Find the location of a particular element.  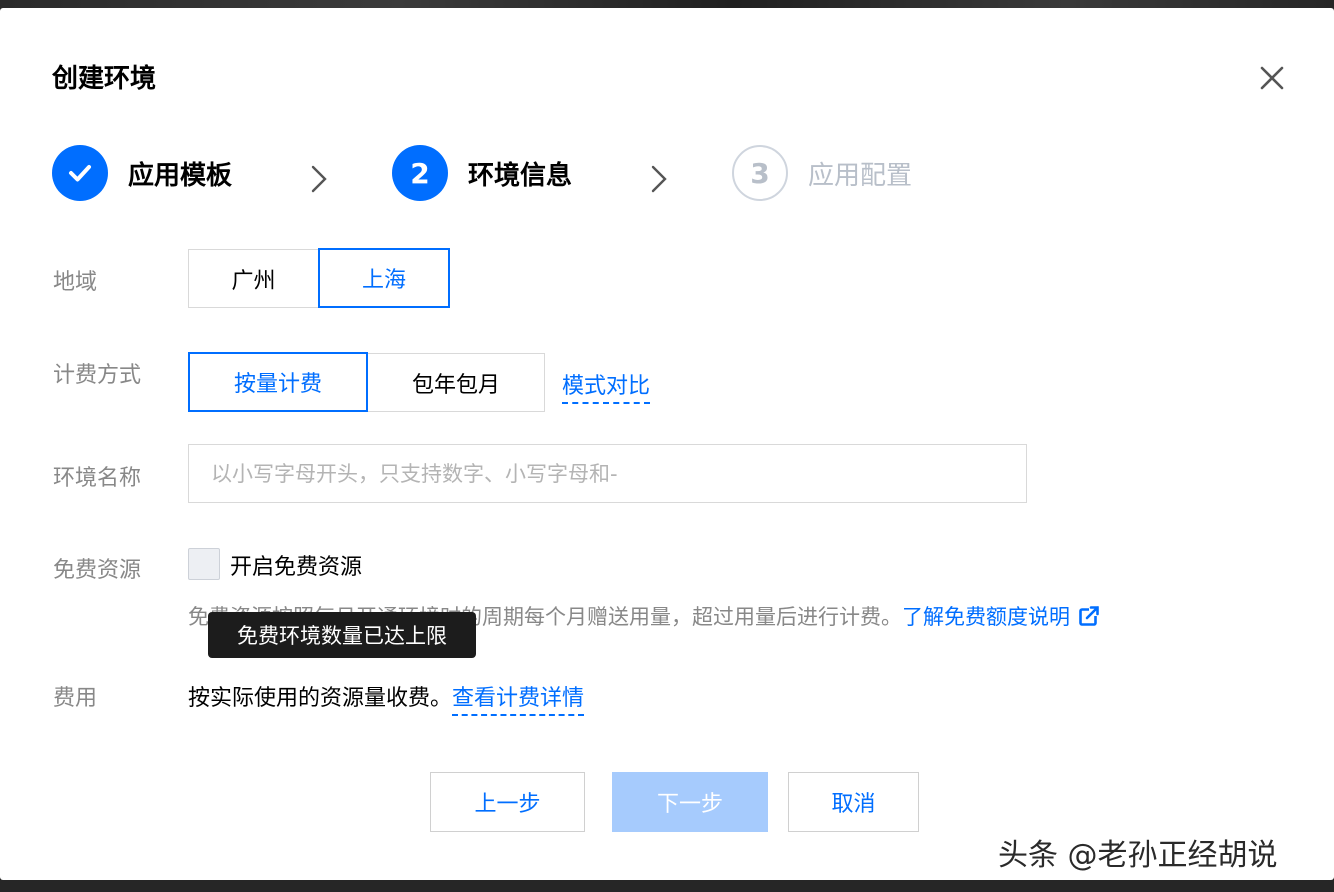

billing-label: 计费方式 is located at coordinates (97, 375).